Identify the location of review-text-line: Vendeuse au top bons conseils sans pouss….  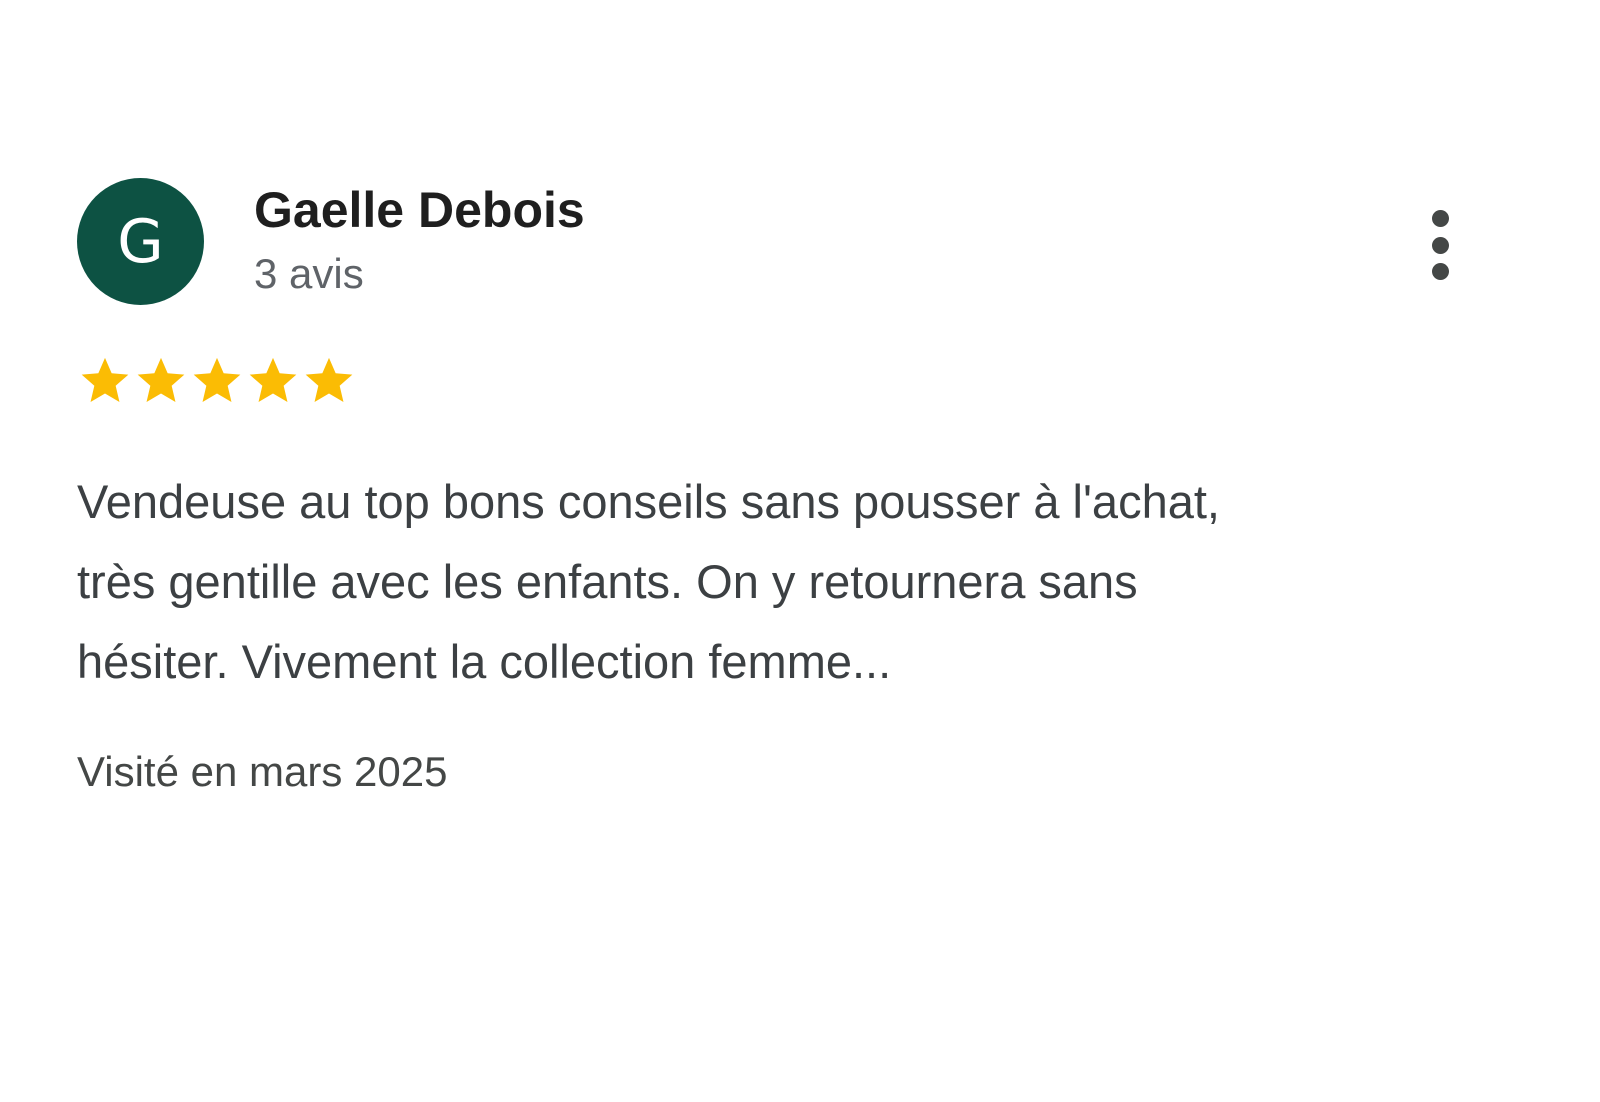
(648, 501).